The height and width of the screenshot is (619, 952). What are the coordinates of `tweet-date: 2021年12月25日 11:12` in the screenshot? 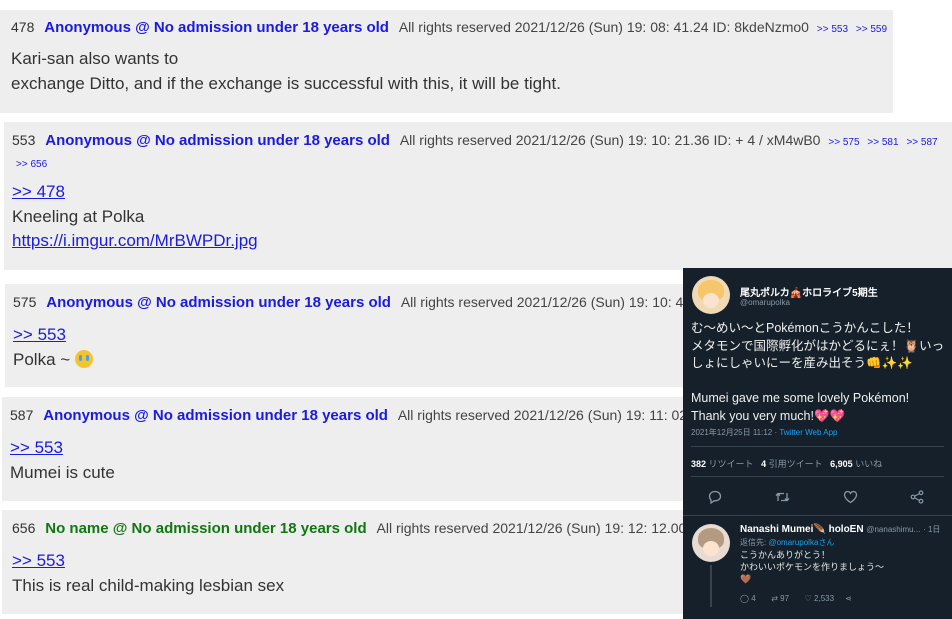 It's located at (731, 432).